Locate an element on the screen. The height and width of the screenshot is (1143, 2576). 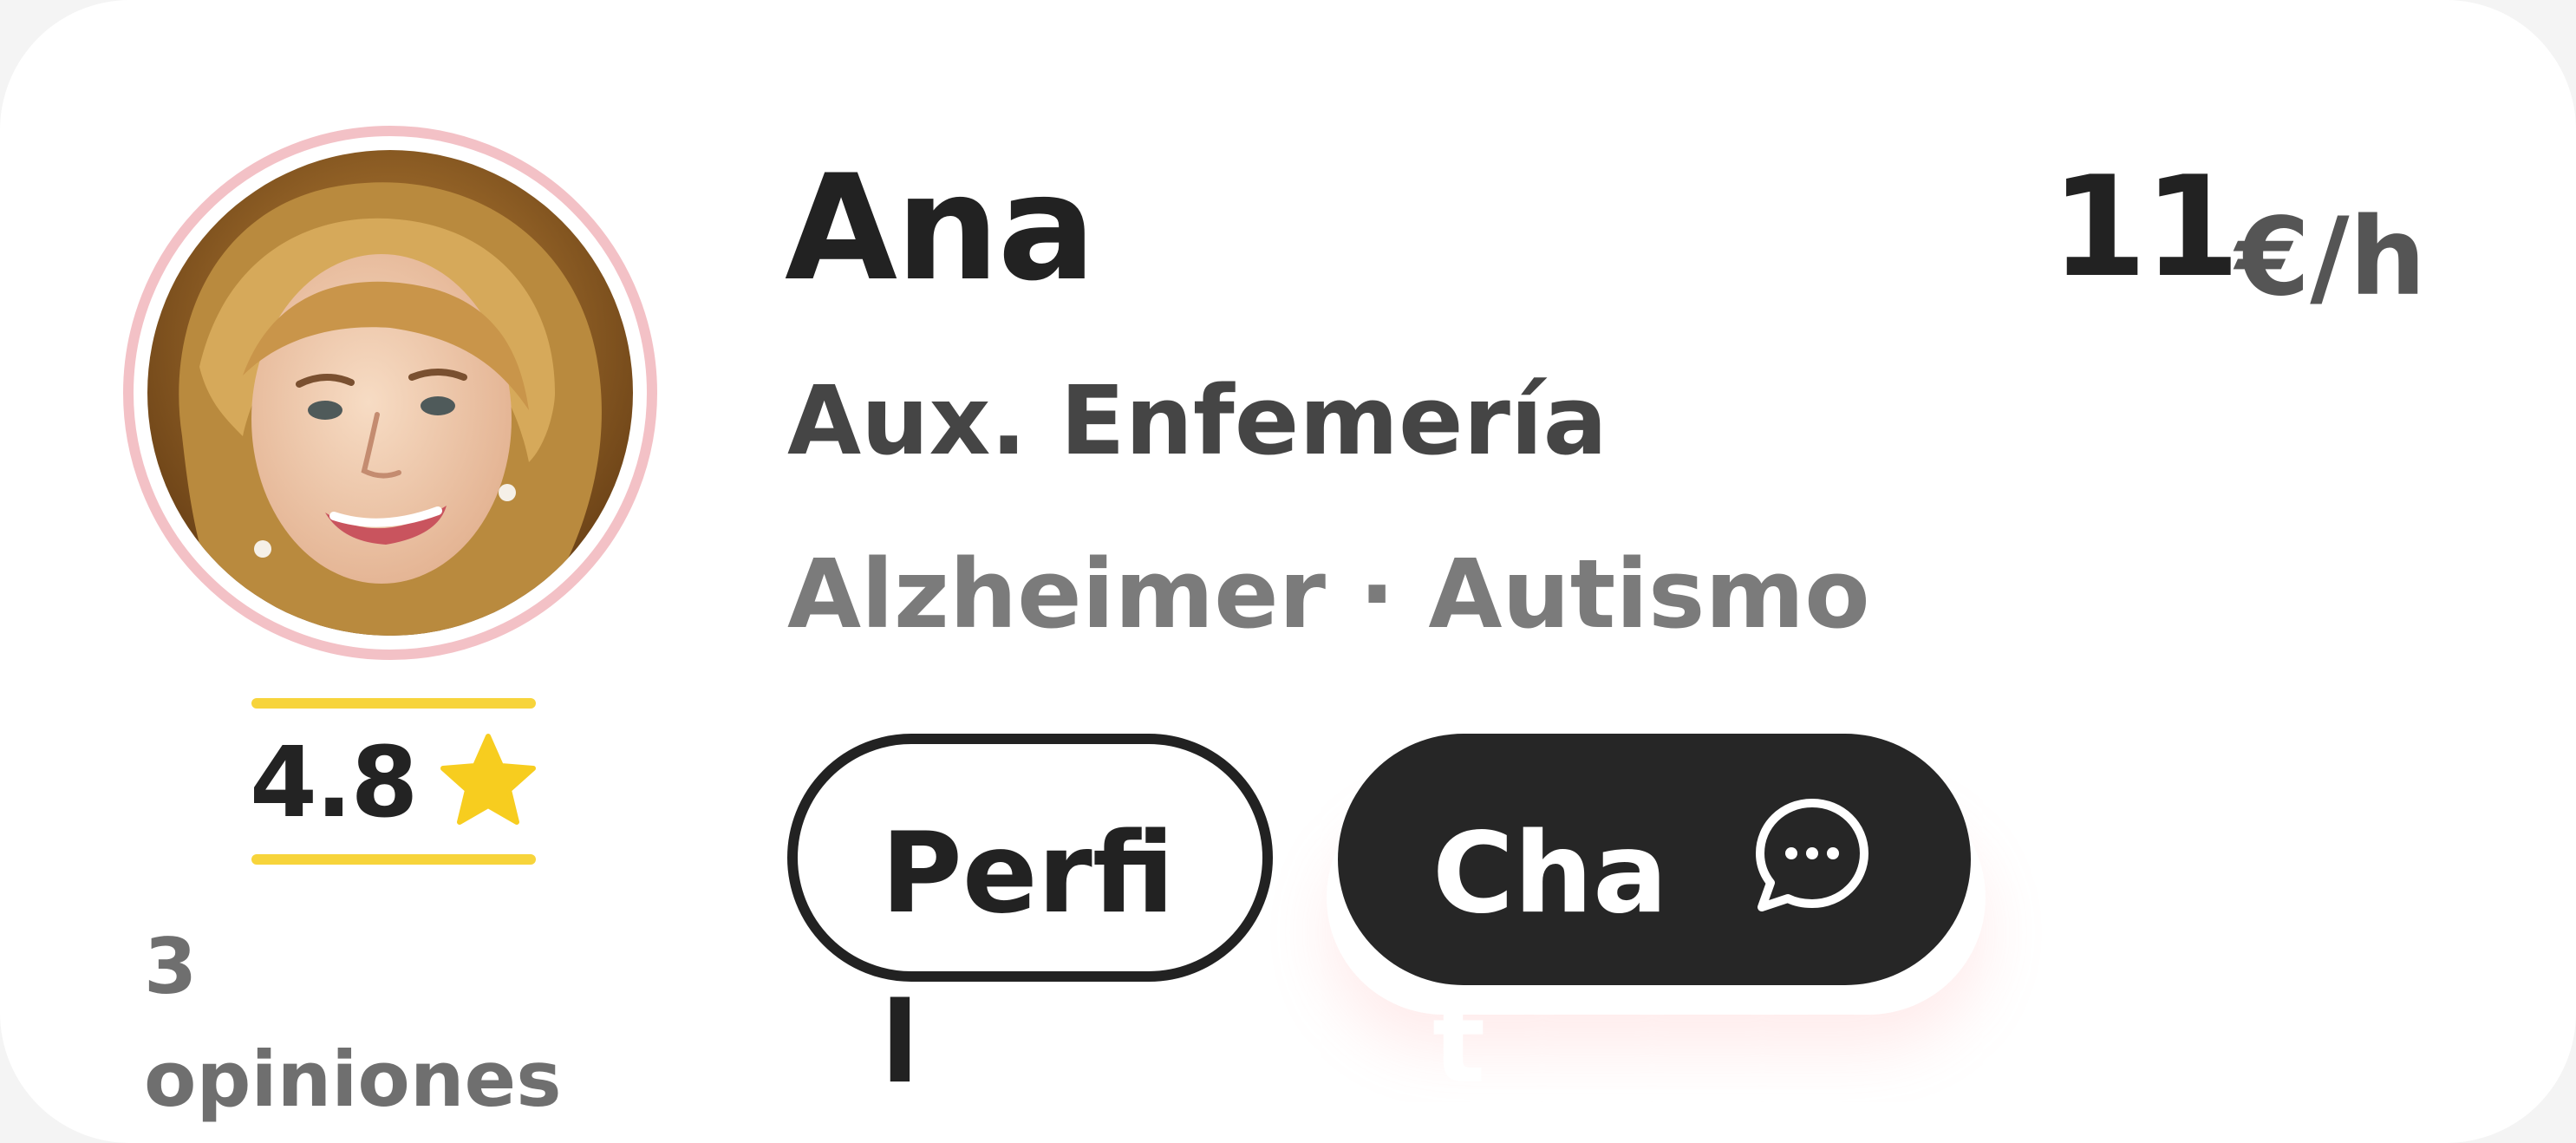
price-unit: €/h is located at coordinates (2331, 257).